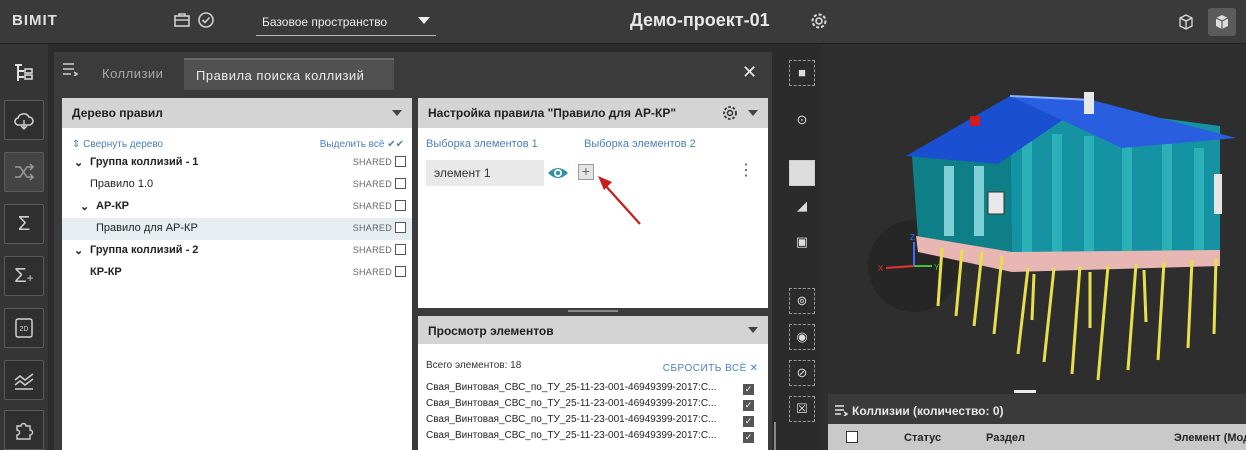 The width and height of the screenshot is (1246, 450). What do you see at coordinates (413, 71) in the screenshot?
I see `panel-header: Коллизии Правила поиска коллизий ✕` at bounding box center [413, 71].